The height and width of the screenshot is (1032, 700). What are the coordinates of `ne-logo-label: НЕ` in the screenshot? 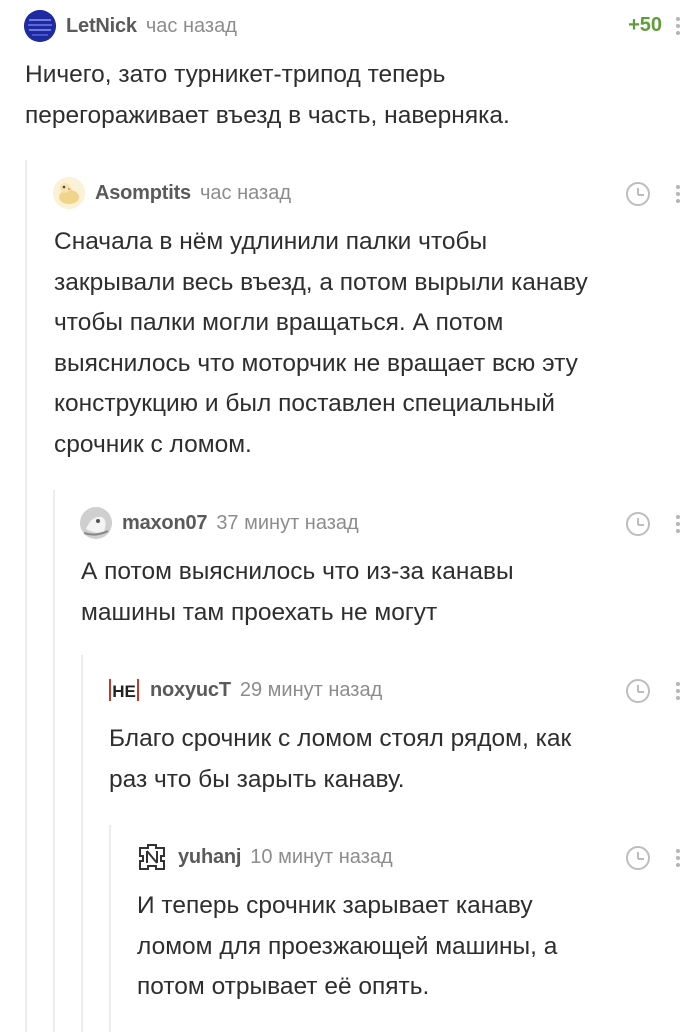 It's located at (124, 691).